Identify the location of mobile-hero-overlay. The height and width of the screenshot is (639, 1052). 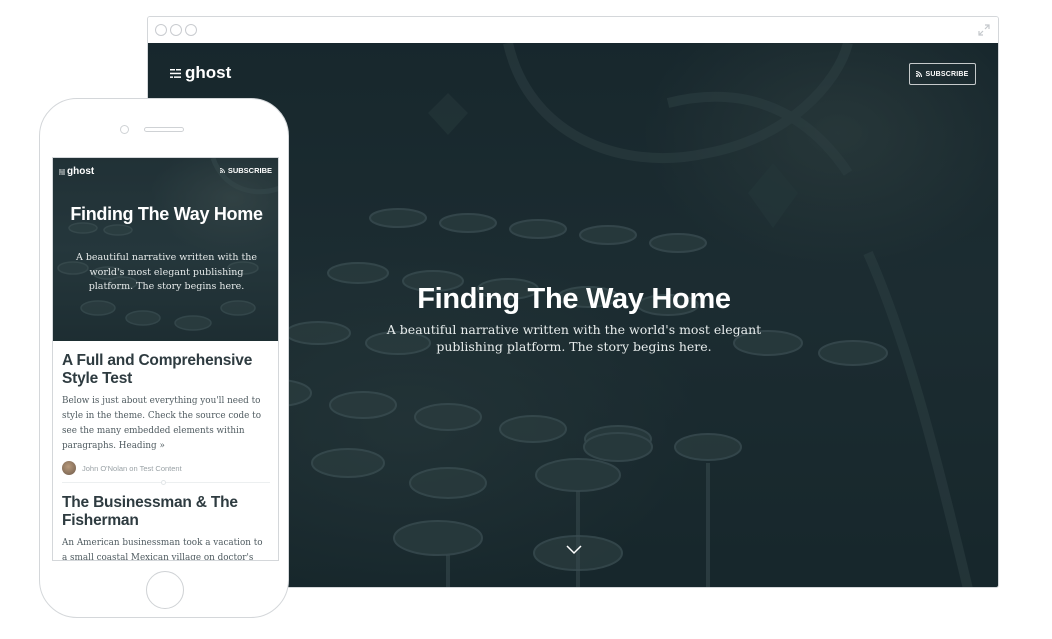
(165, 249).